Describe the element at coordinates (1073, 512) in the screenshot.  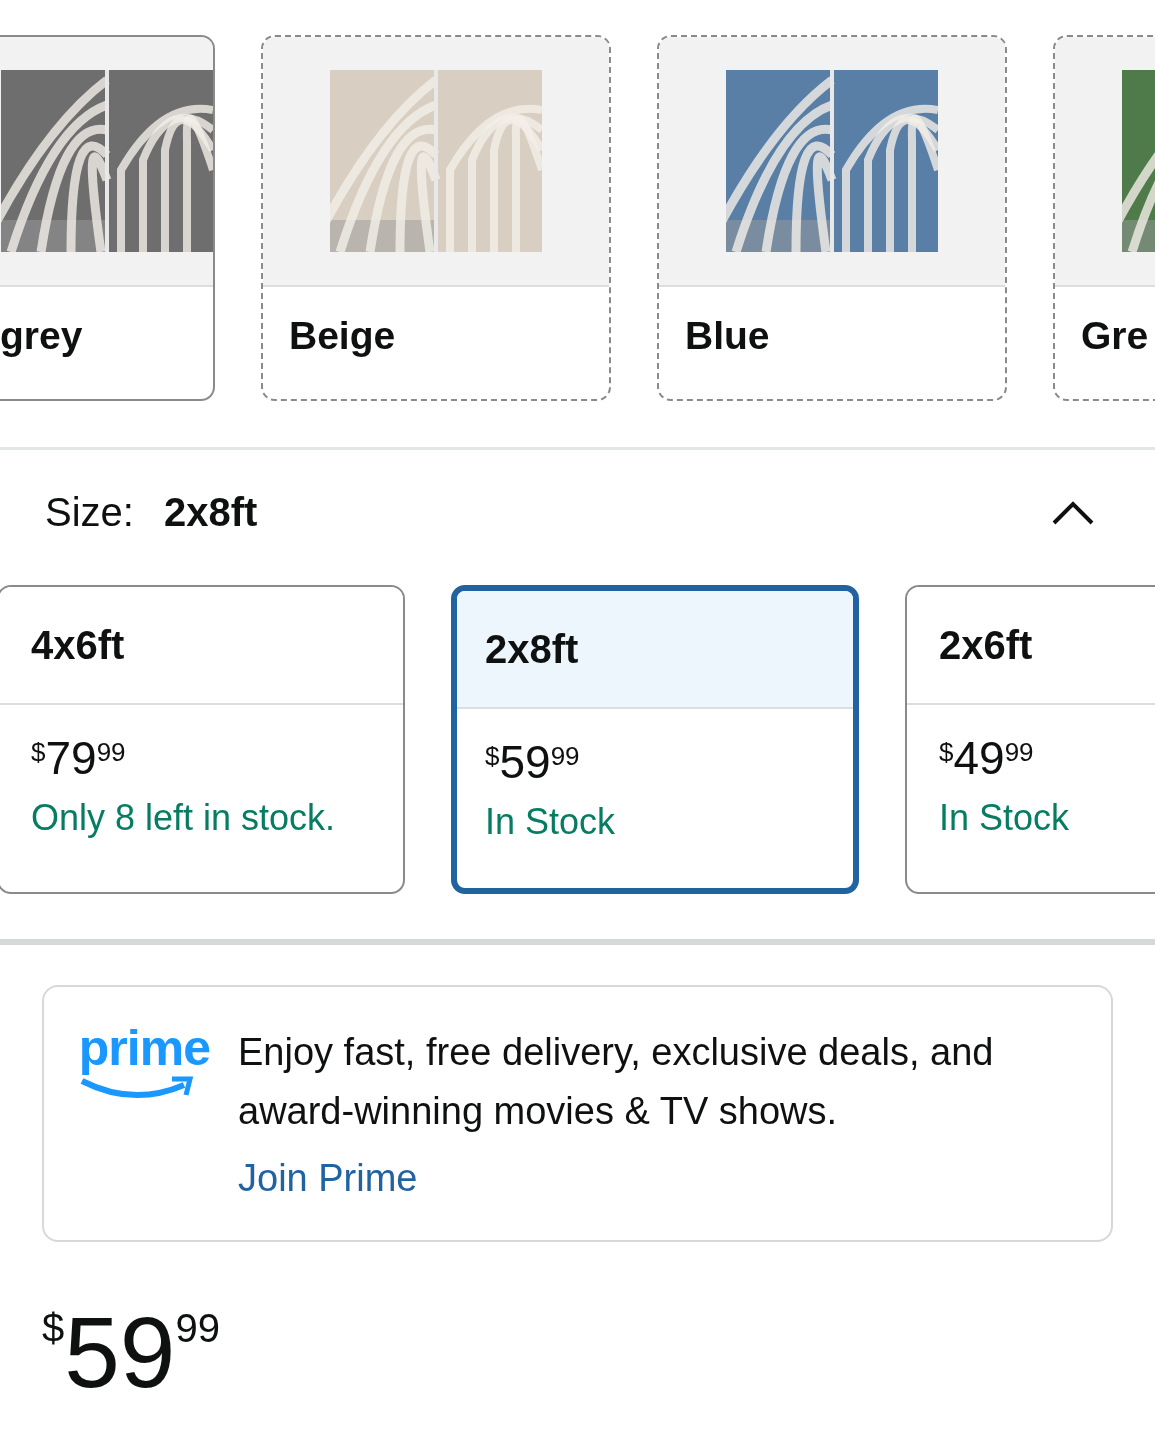
I see `chevron-icon` at that location.